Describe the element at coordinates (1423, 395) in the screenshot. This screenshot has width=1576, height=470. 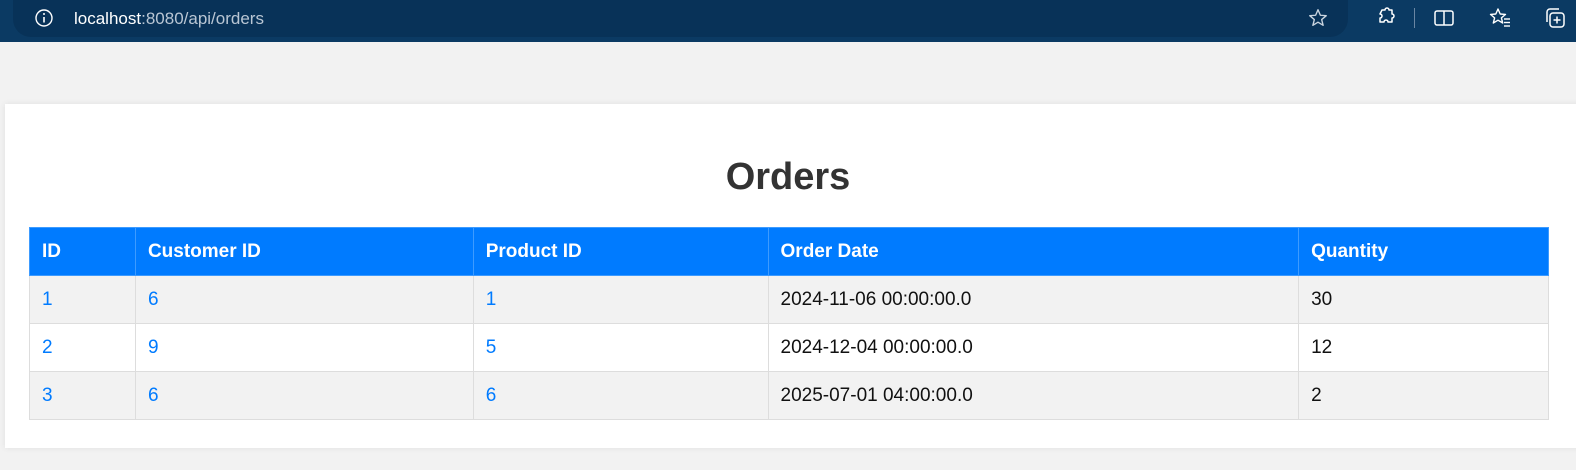
I see `quantity-cell: 2` at that location.